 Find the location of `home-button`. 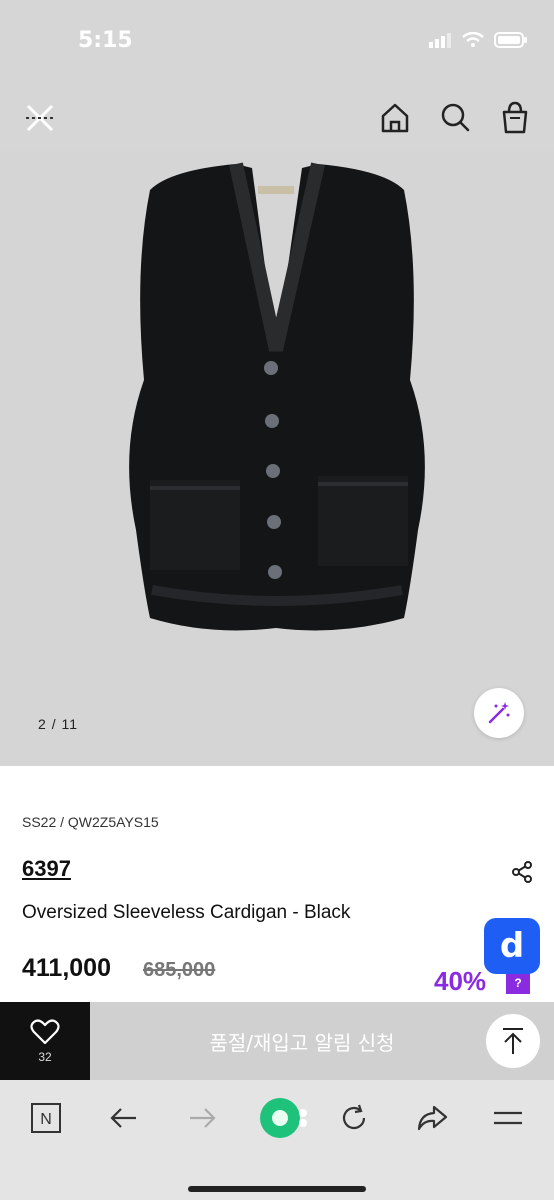

home-button is located at coordinates (395, 118).